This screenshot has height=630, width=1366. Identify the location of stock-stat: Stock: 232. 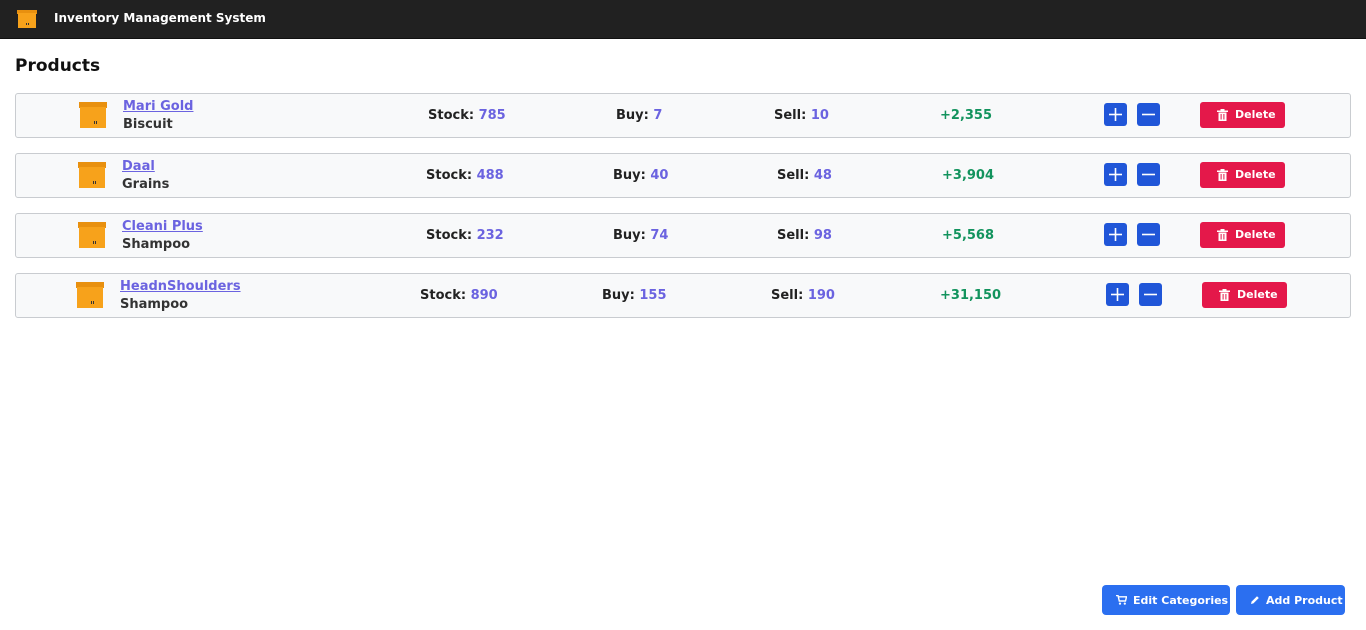
(465, 235).